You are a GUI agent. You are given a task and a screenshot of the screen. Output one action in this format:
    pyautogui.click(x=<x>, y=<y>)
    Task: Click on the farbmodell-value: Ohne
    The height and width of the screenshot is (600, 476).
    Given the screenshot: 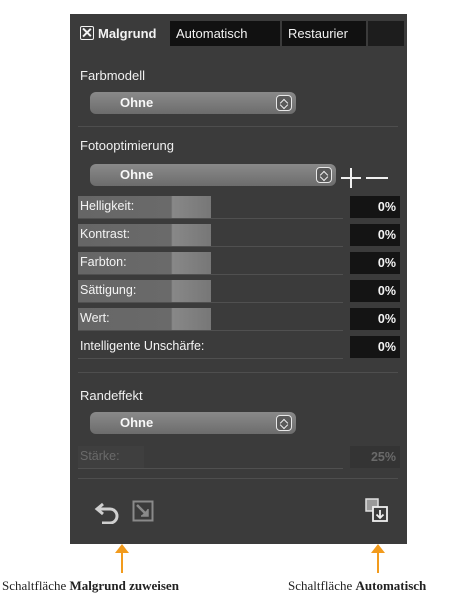 What is the action you would take?
    pyautogui.click(x=137, y=102)
    